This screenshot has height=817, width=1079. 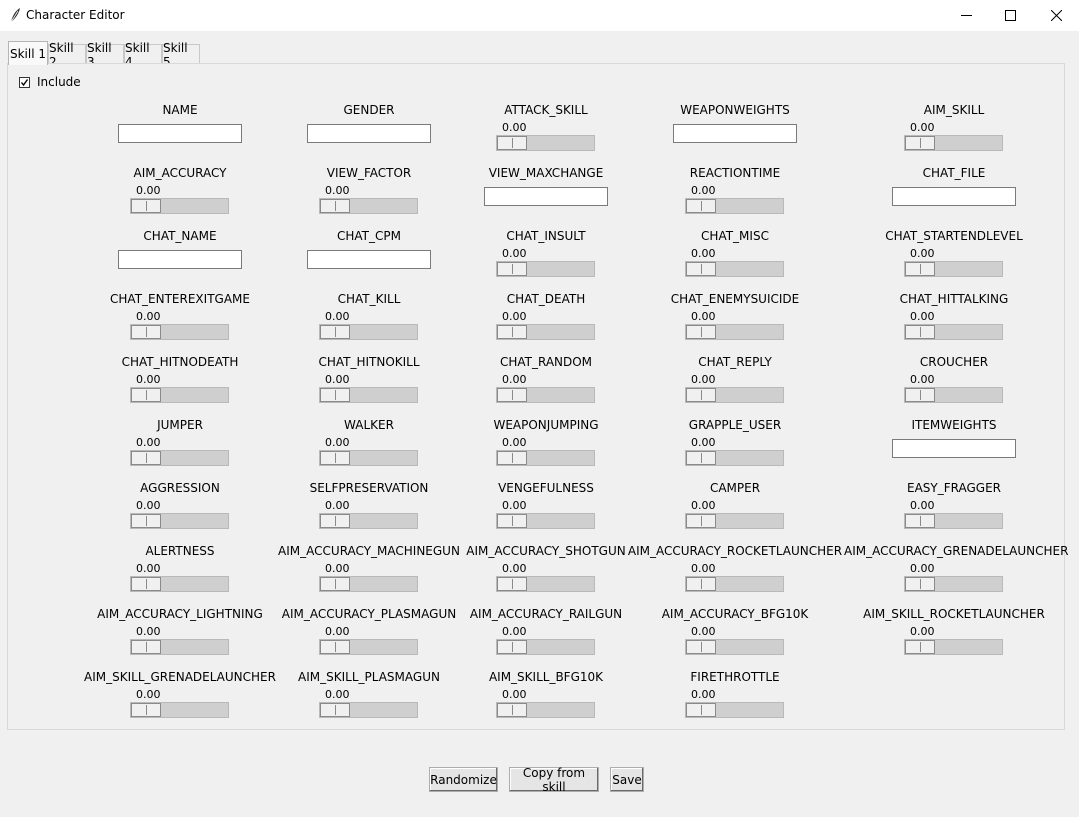 I want to click on aim-skill-grenadelauncher-slider, so click(x=179, y=710).